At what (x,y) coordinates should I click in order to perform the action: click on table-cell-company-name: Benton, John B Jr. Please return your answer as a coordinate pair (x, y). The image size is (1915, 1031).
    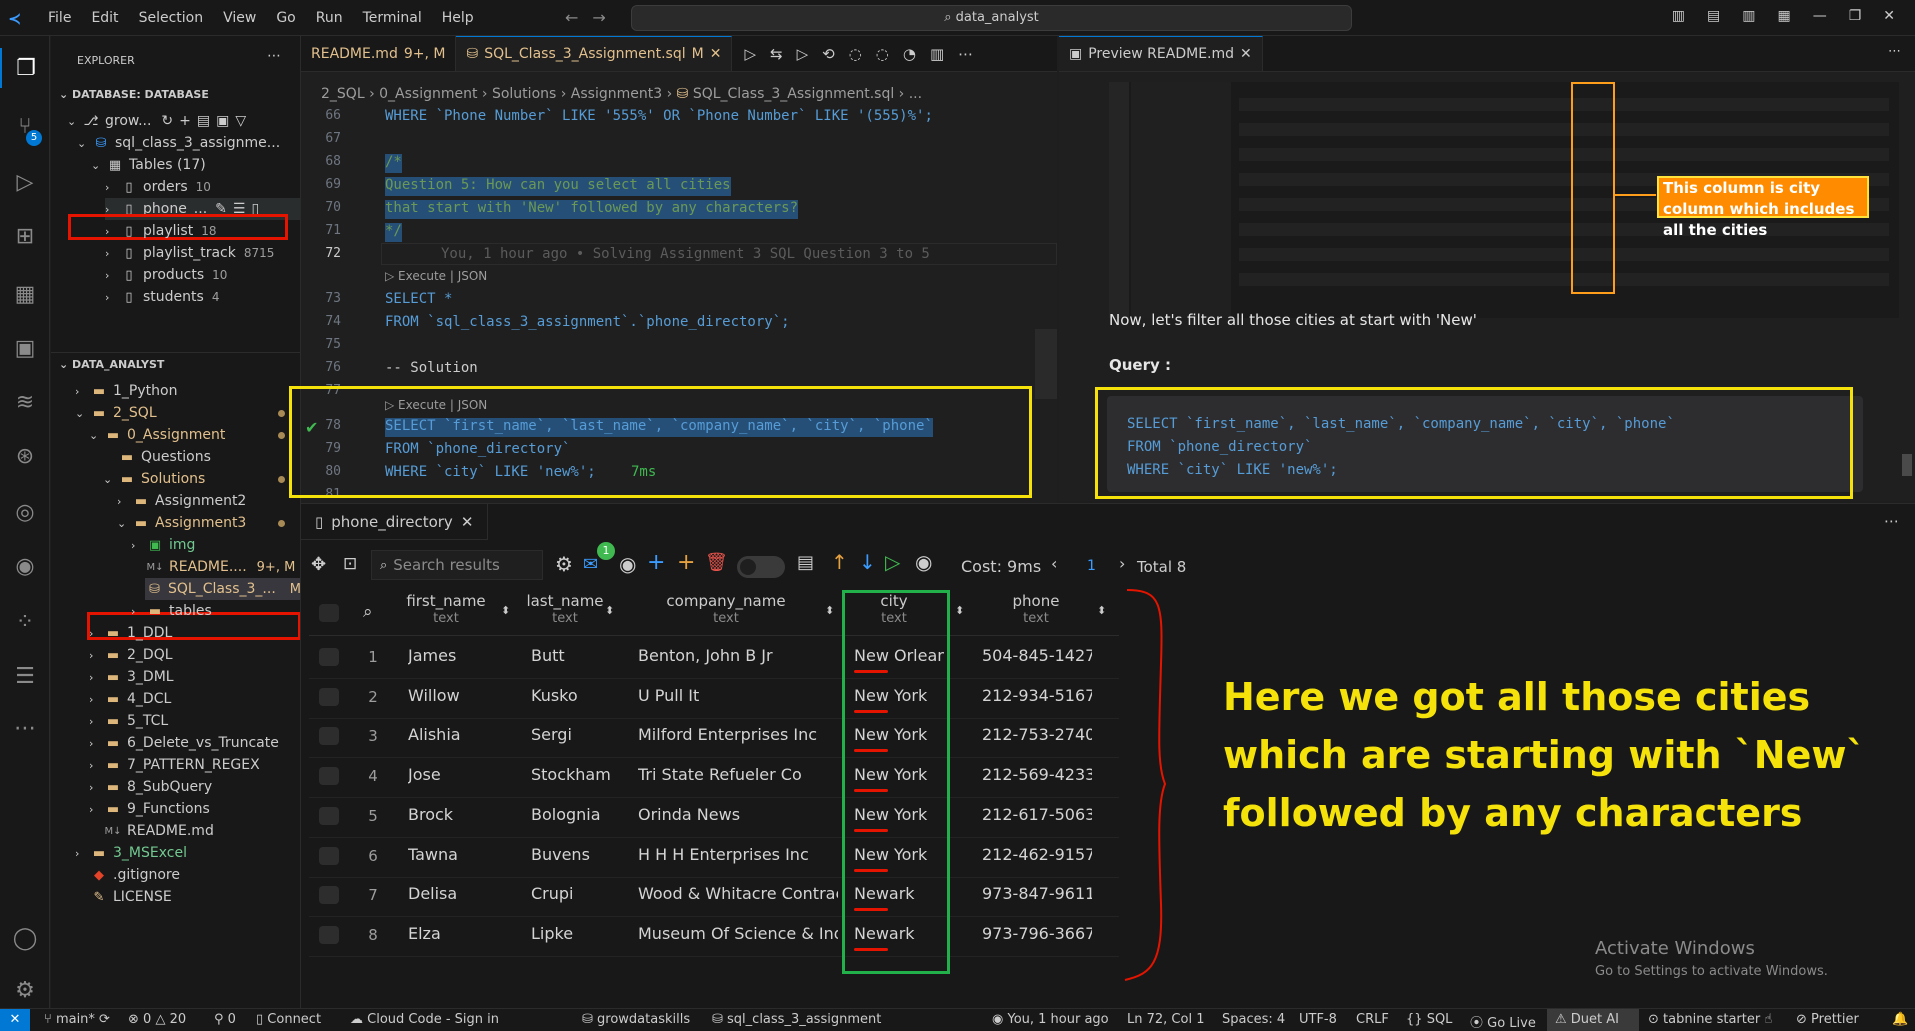
    Looking at the image, I should click on (738, 655).